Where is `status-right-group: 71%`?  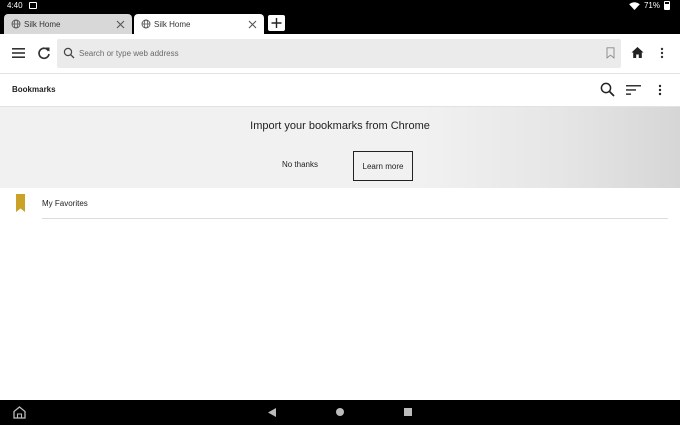 status-right-group: 71% is located at coordinates (649, 5).